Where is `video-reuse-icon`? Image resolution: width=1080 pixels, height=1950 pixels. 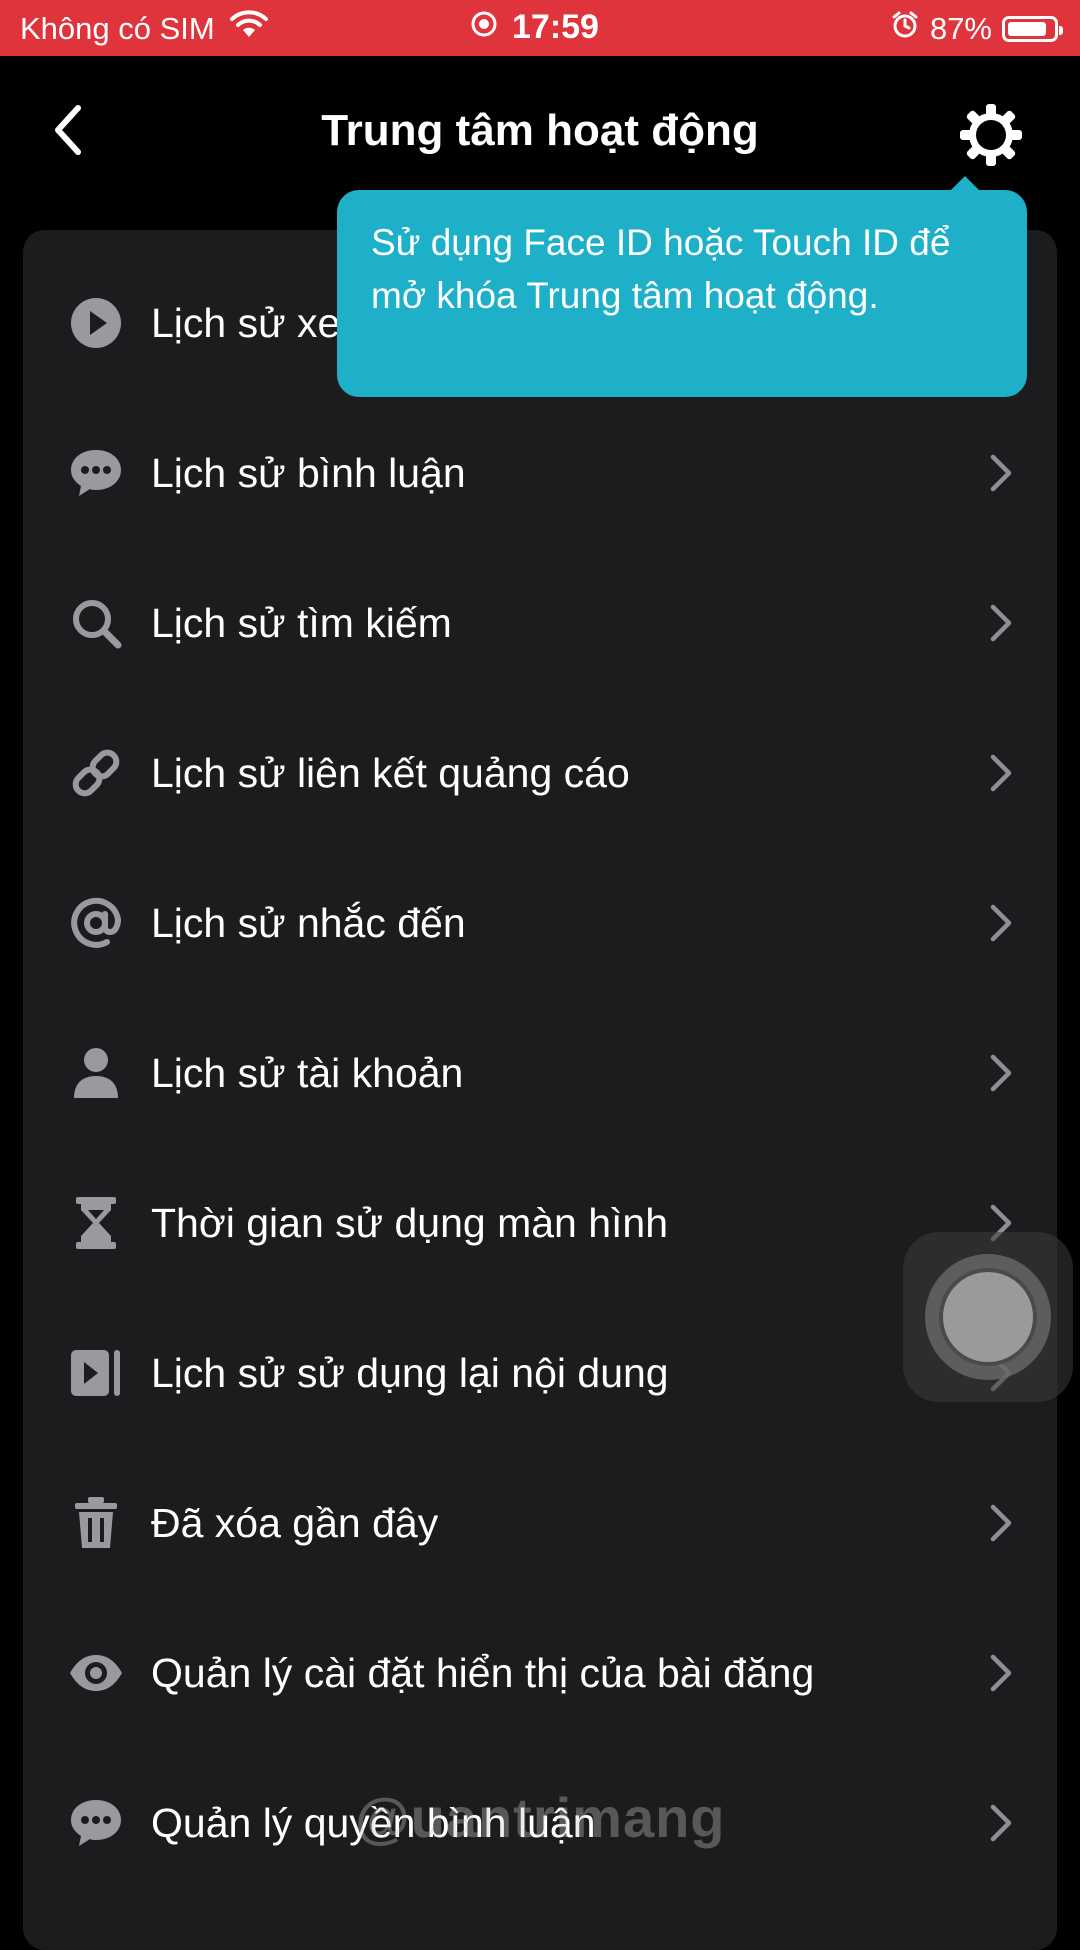 video-reuse-icon is located at coordinates (96, 1373).